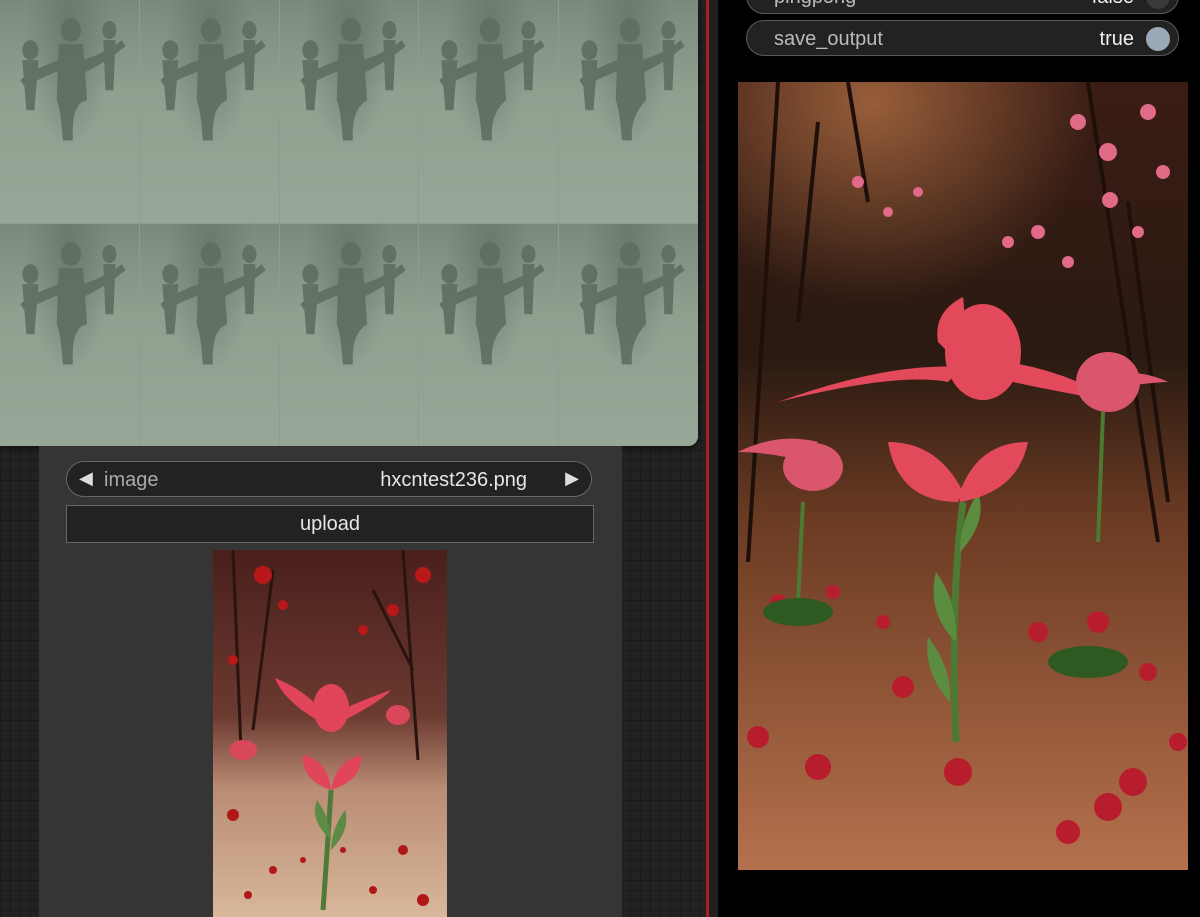 The width and height of the screenshot is (1200, 917). I want to click on toggle-value: true, so click(1116, 39).